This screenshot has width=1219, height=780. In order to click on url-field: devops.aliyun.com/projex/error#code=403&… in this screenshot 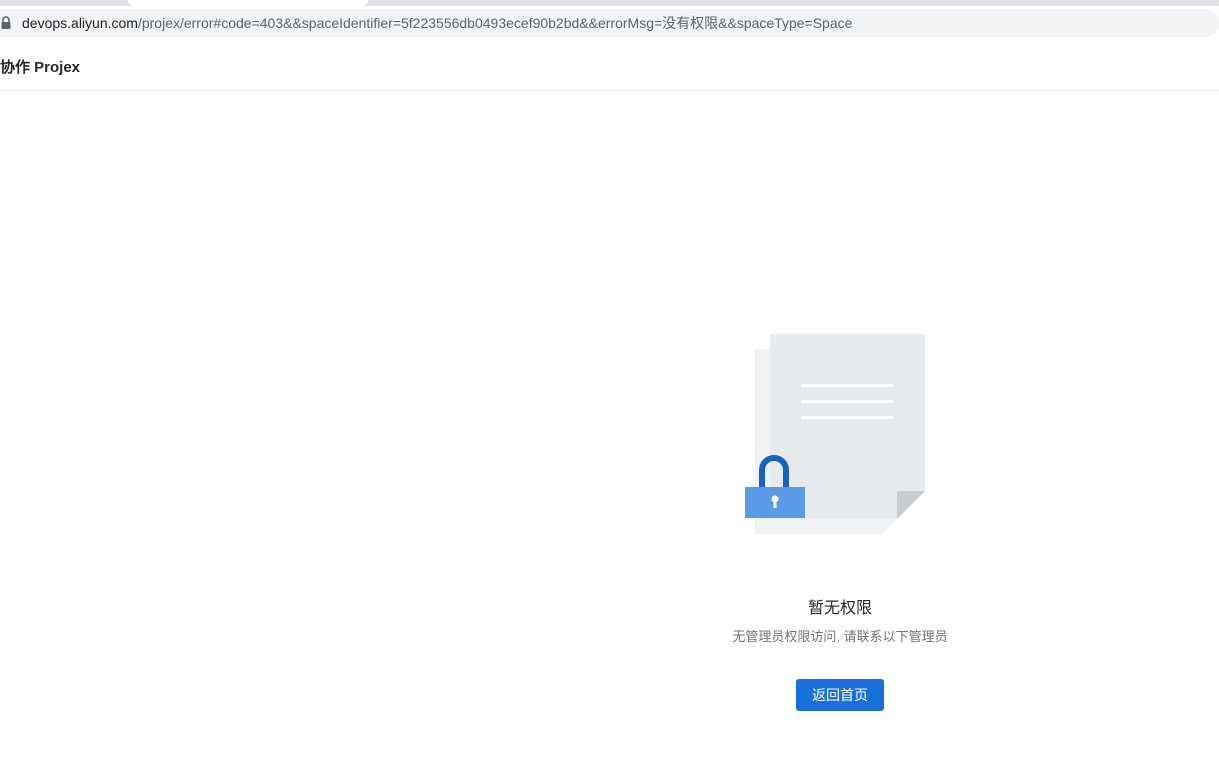, I will do `click(609, 23)`.